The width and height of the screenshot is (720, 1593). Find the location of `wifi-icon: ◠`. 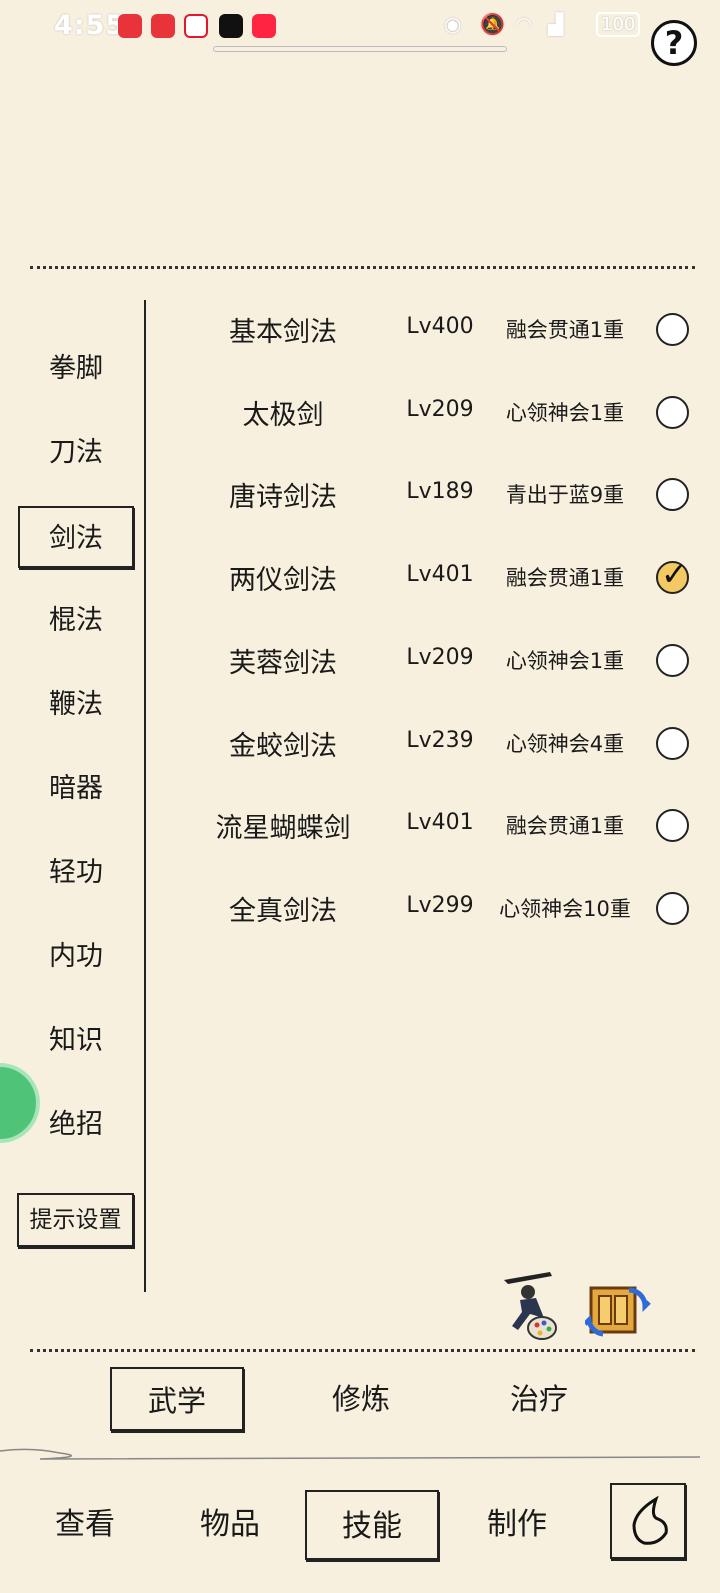

wifi-icon: ◠ is located at coordinates (524, 24).